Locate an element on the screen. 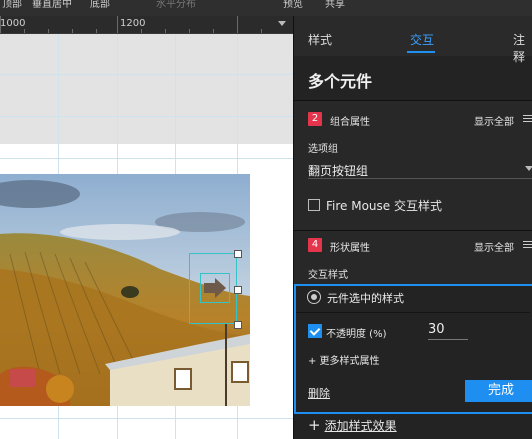  active-tab-indicator is located at coordinates (421, 52).